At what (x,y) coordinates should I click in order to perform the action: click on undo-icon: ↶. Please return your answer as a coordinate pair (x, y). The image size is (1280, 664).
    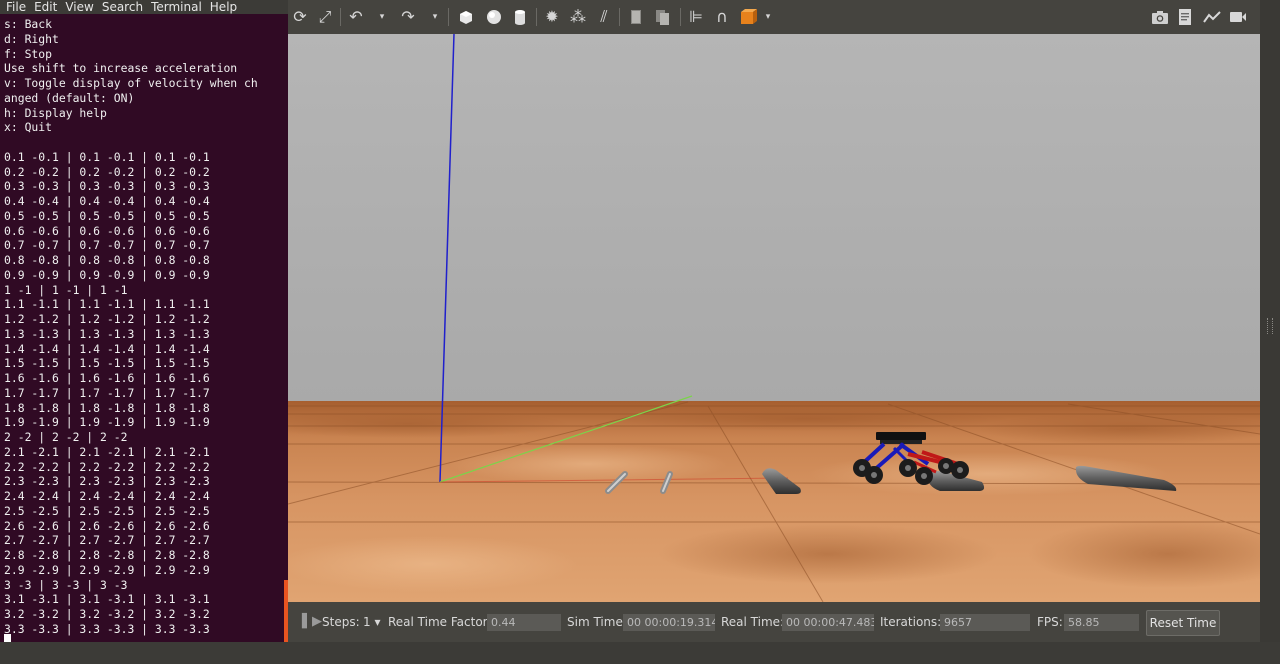
    Looking at the image, I should click on (356, 17).